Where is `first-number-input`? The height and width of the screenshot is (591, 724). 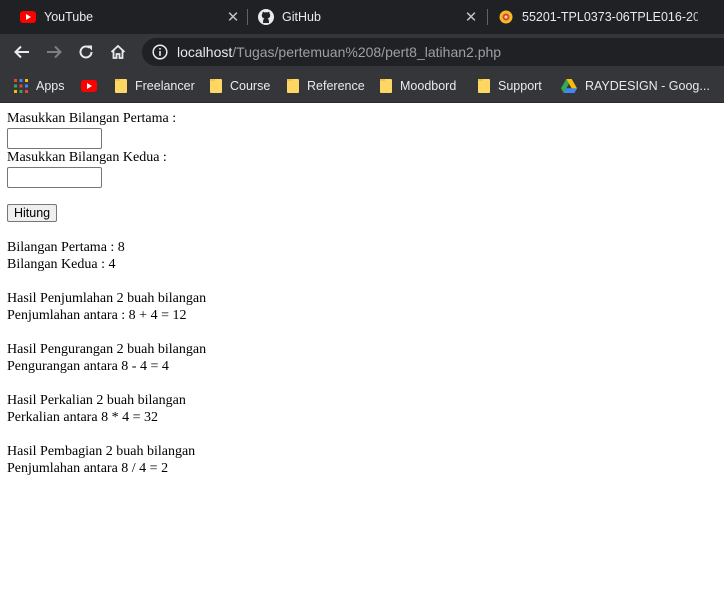
first-number-input is located at coordinates (54, 138).